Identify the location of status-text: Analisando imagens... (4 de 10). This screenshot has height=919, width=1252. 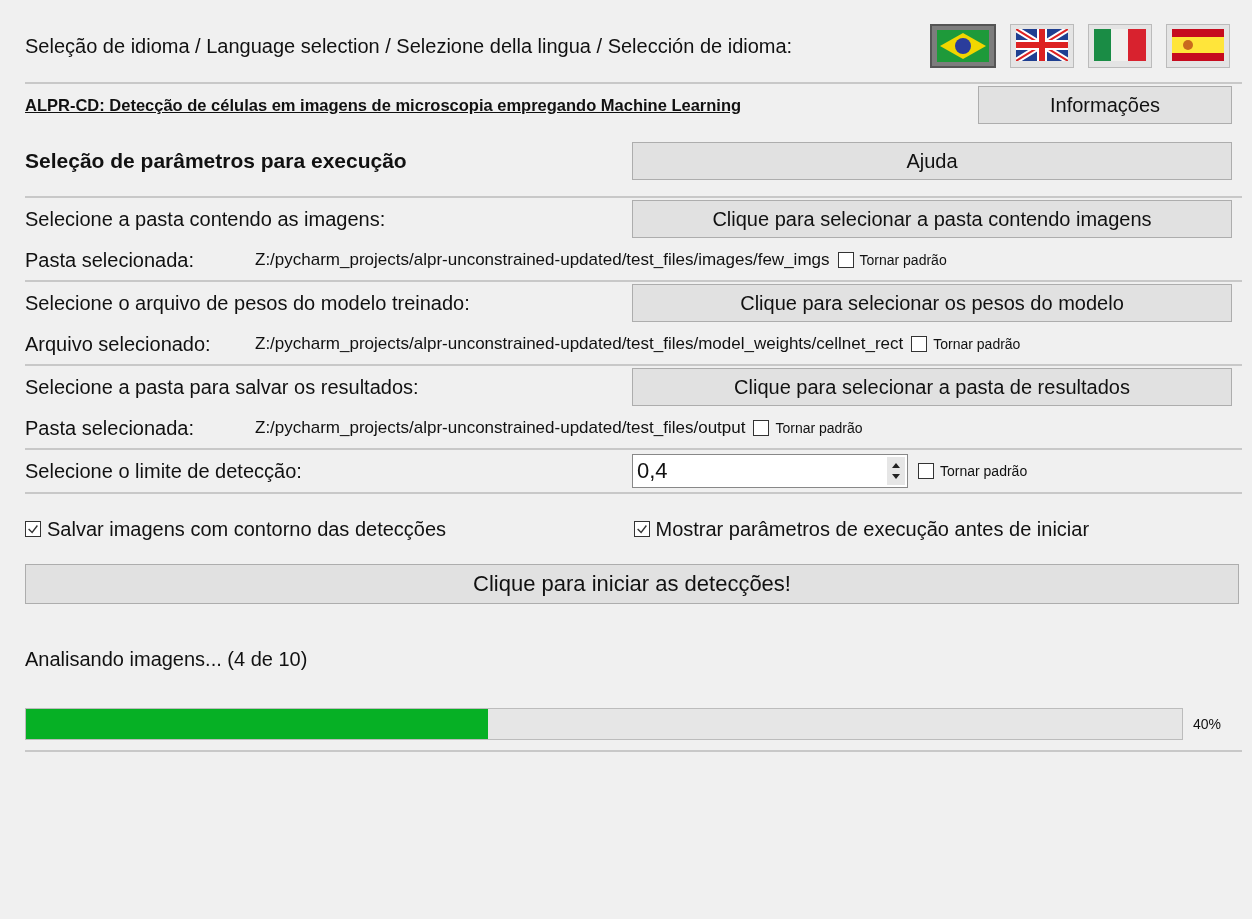
(167, 659).